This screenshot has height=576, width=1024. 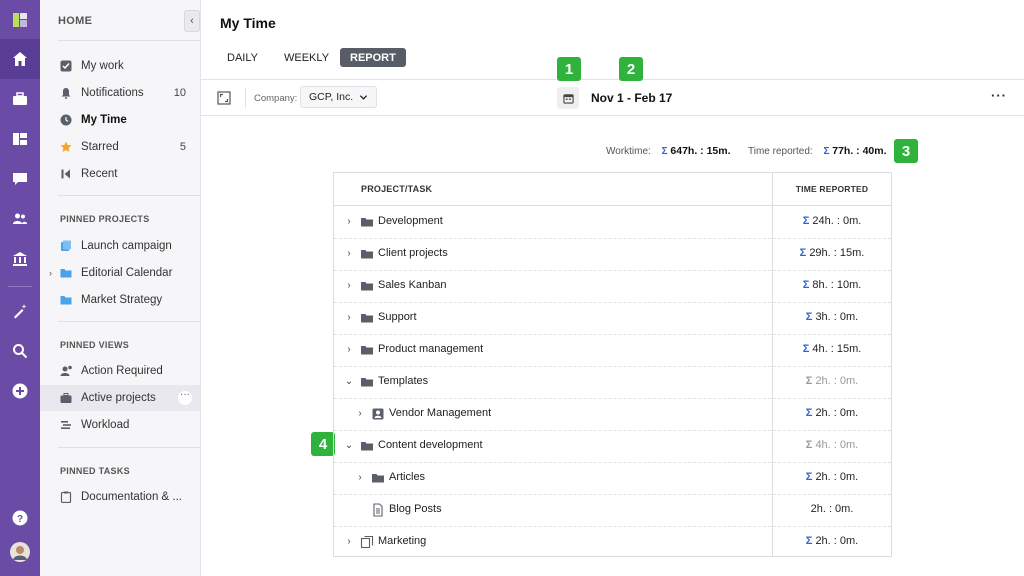 What do you see at coordinates (631, 69) in the screenshot?
I see `callout-badge-2: 2` at bounding box center [631, 69].